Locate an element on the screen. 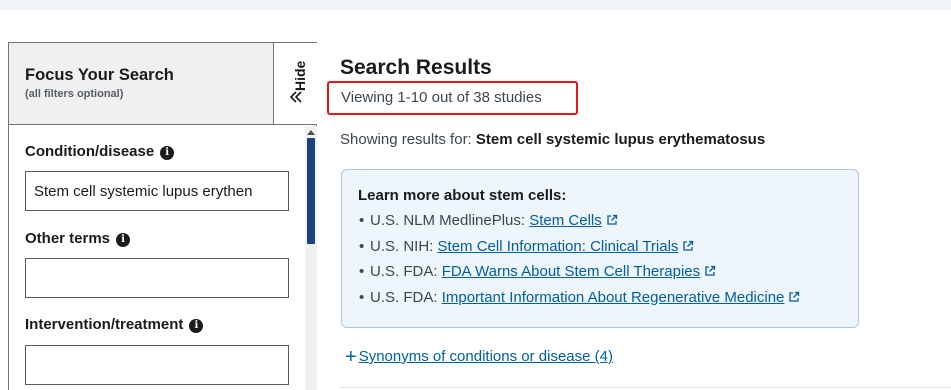 This screenshot has height=390, width=951. other-terms-input is located at coordinates (157, 278).